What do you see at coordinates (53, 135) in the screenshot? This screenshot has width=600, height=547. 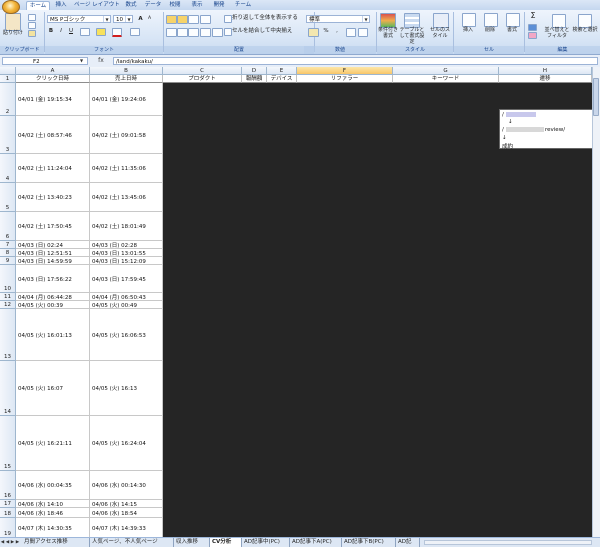 I see `cell-click-time: 04/02 (土) 08:57:46` at bounding box center [53, 135].